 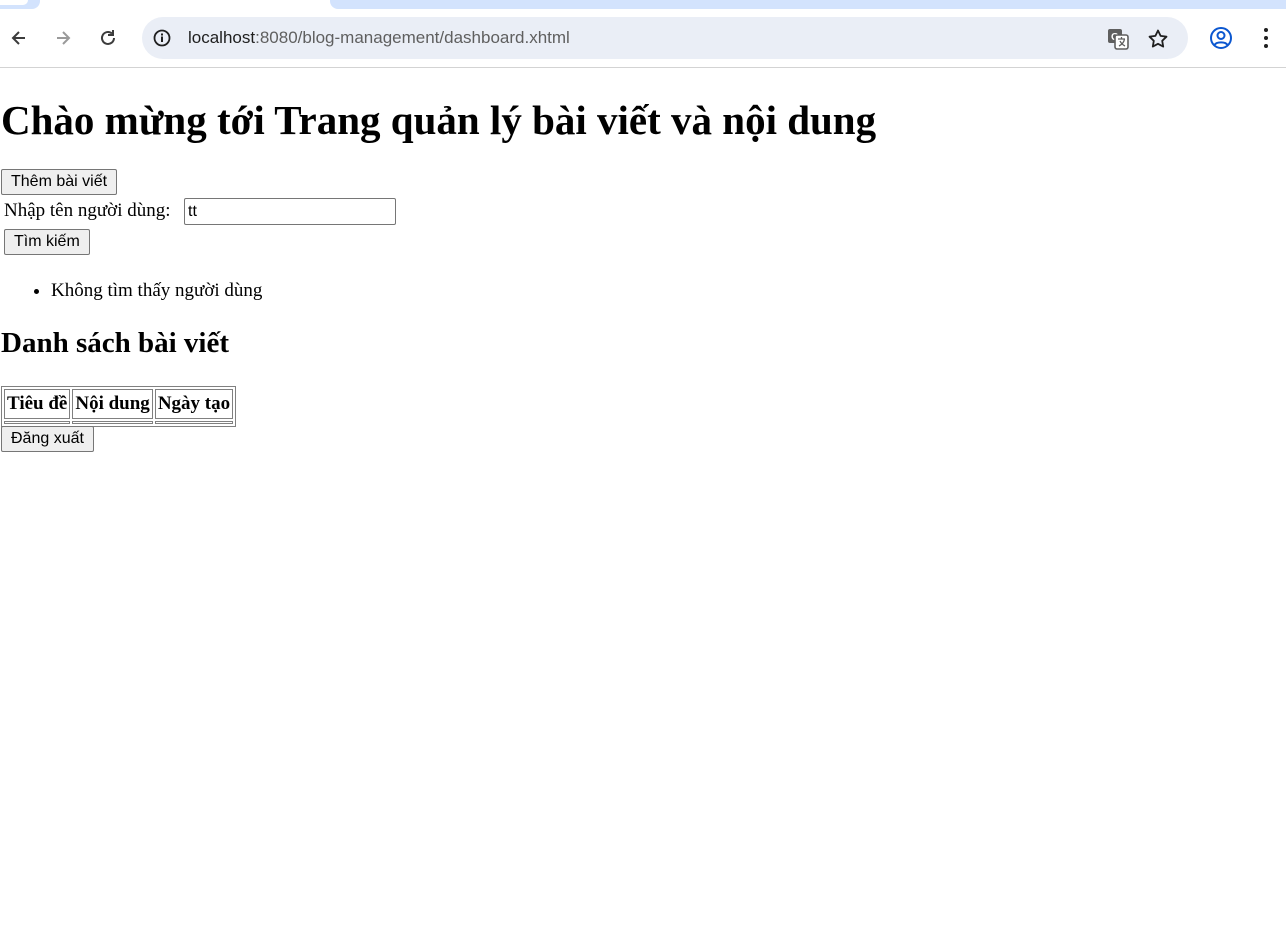 I want to click on bookmark-star-icon, so click(x=1158, y=39).